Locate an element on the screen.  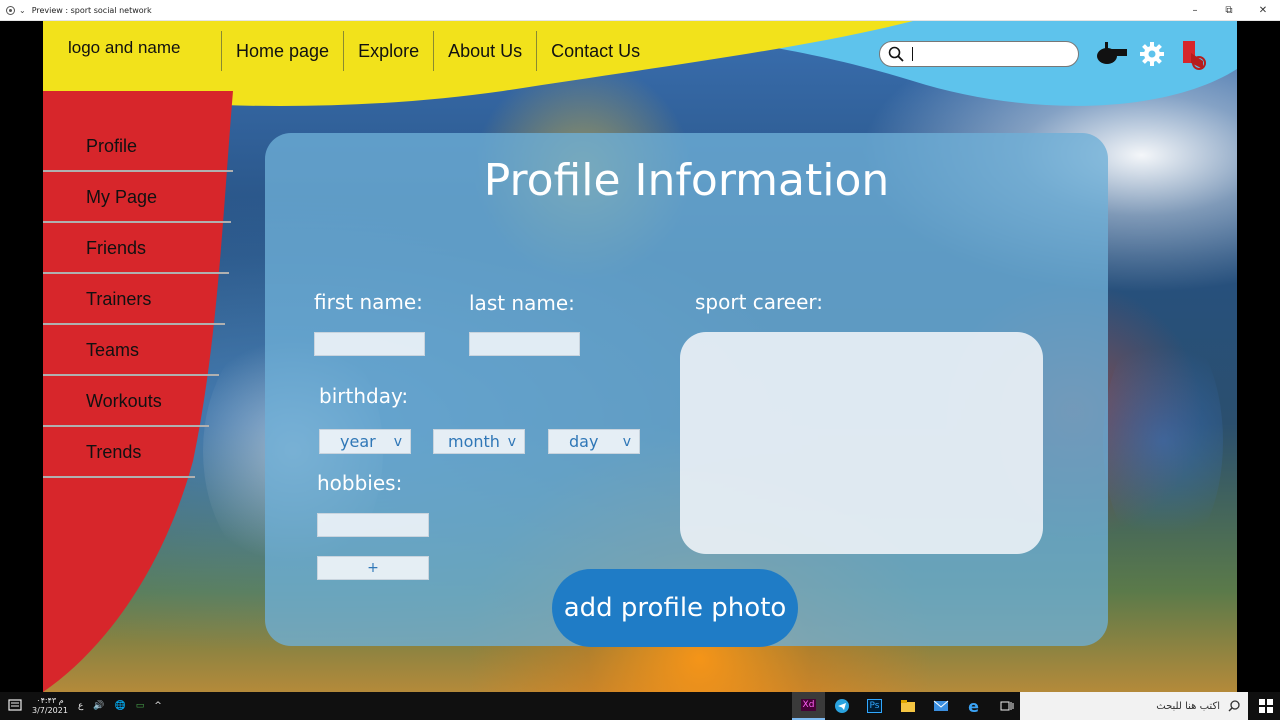
sport-career-textarea is located at coordinates (861, 443).